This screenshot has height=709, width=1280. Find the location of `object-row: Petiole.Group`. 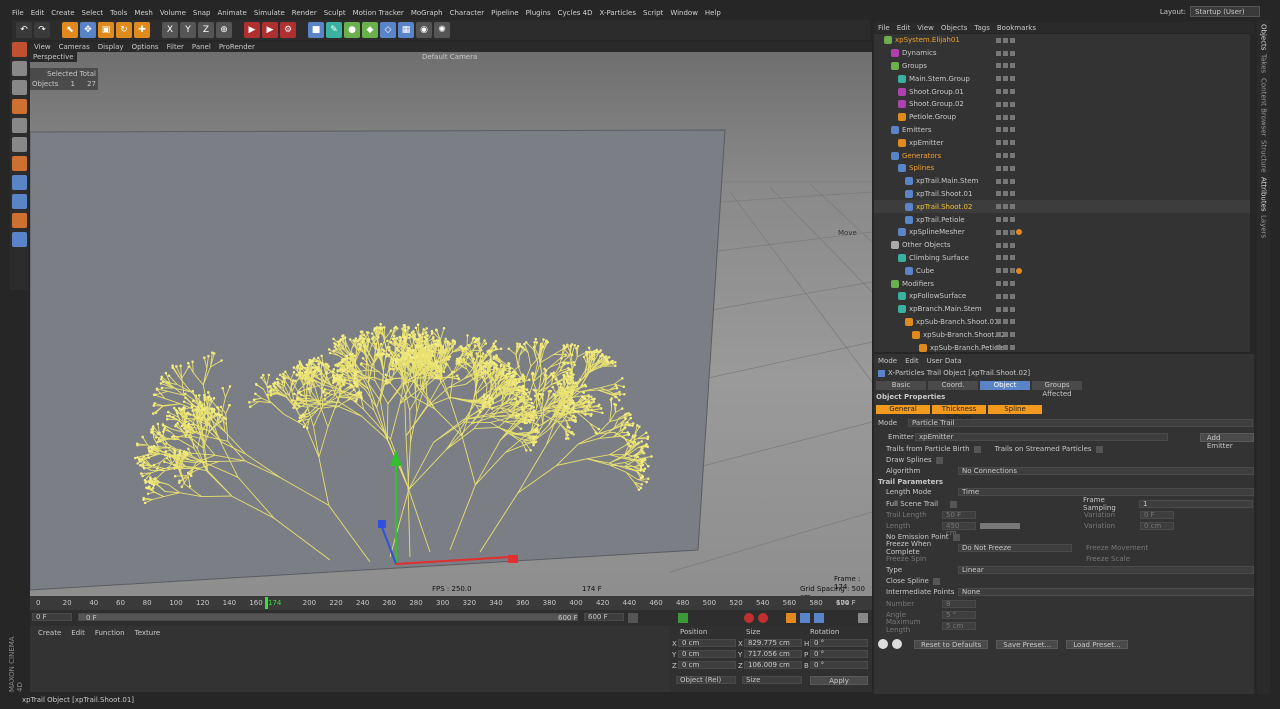

object-row: Petiole.Group is located at coordinates (1062, 117).